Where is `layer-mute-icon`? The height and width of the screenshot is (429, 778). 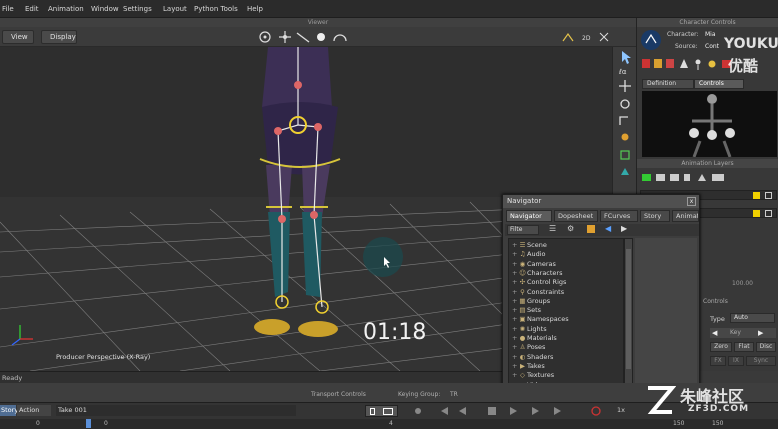
layer-mute-icon is located at coordinates (768, 195).